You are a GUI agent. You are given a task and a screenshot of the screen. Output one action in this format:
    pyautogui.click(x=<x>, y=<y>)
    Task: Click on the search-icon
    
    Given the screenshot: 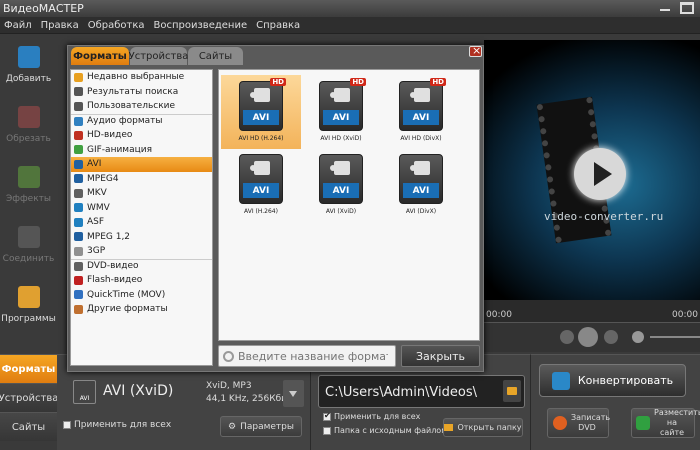 What is the action you would take?
    pyautogui.click(x=228, y=356)
    